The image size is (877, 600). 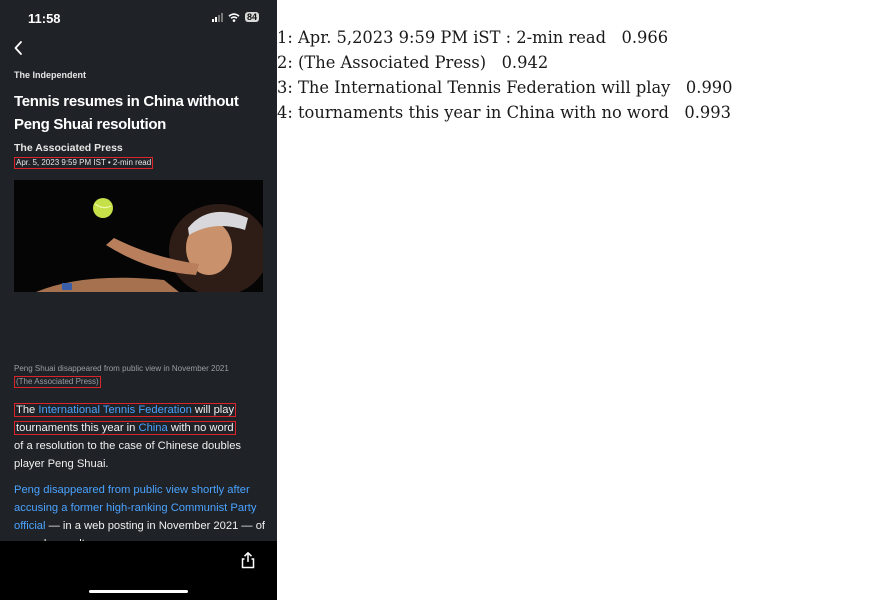 What do you see at coordinates (44, 18) in the screenshot?
I see `status-time: 11:58` at bounding box center [44, 18].